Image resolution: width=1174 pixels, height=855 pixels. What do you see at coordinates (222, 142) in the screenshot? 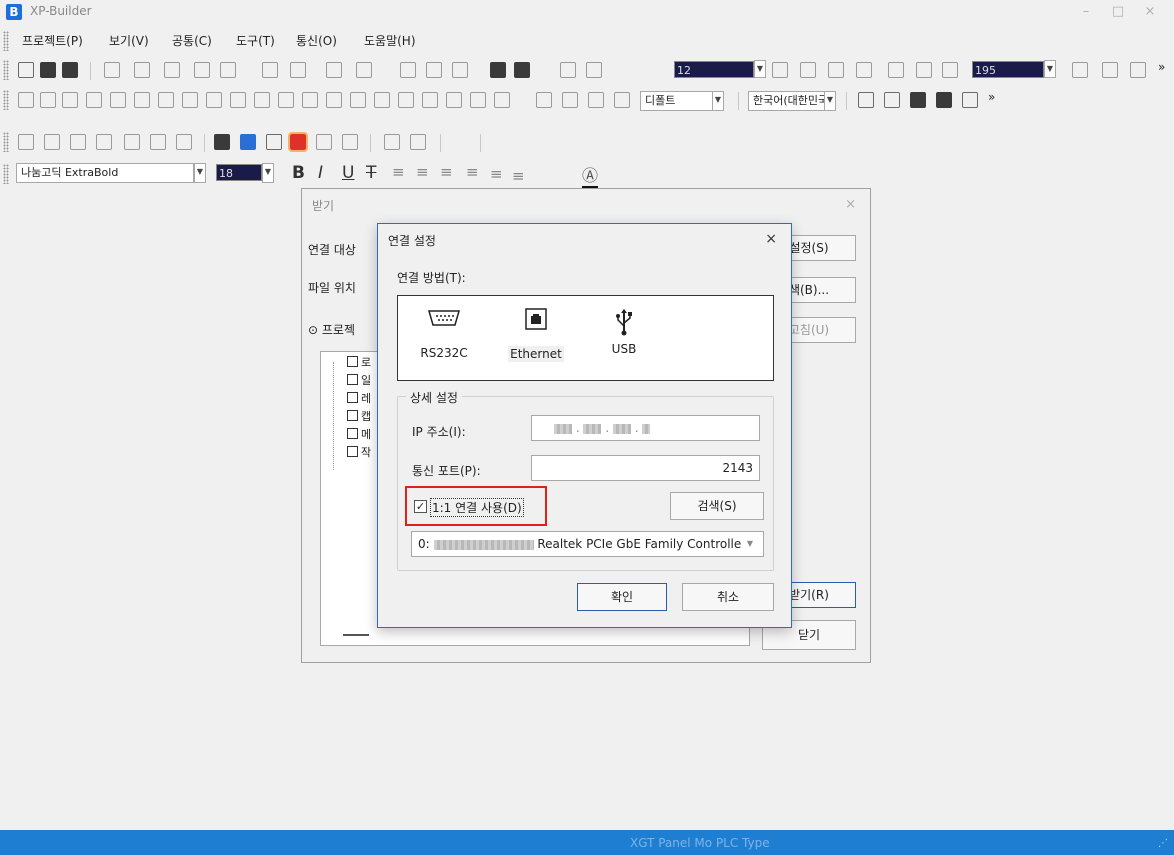
I see `run-simulator-icon` at bounding box center [222, 142].